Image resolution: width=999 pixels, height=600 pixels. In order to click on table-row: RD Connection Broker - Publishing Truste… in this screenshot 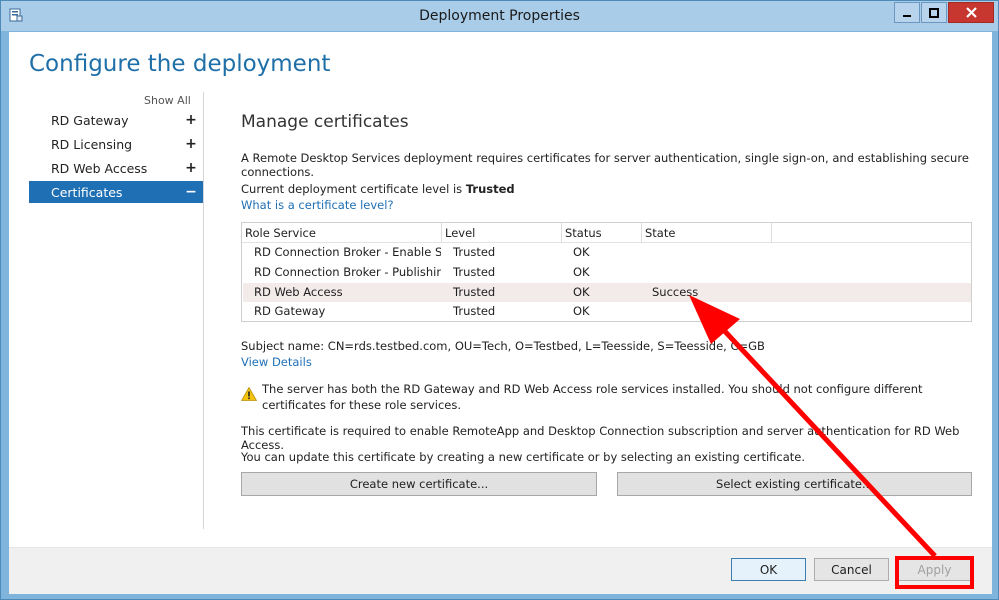, I will do `click(607, 272)`.